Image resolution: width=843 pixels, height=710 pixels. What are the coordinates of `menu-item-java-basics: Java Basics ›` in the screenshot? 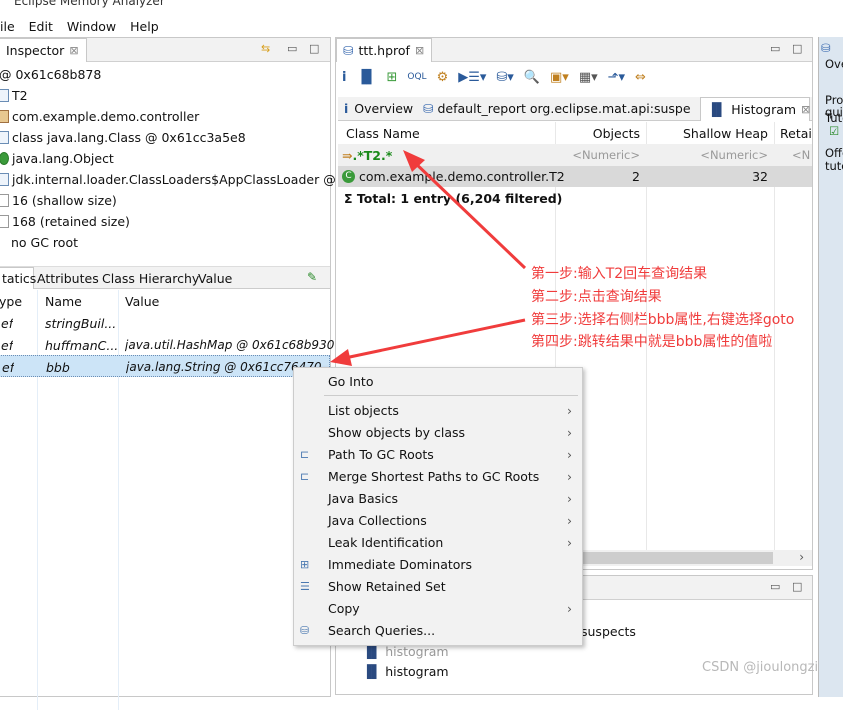 It's located at (438, 498).